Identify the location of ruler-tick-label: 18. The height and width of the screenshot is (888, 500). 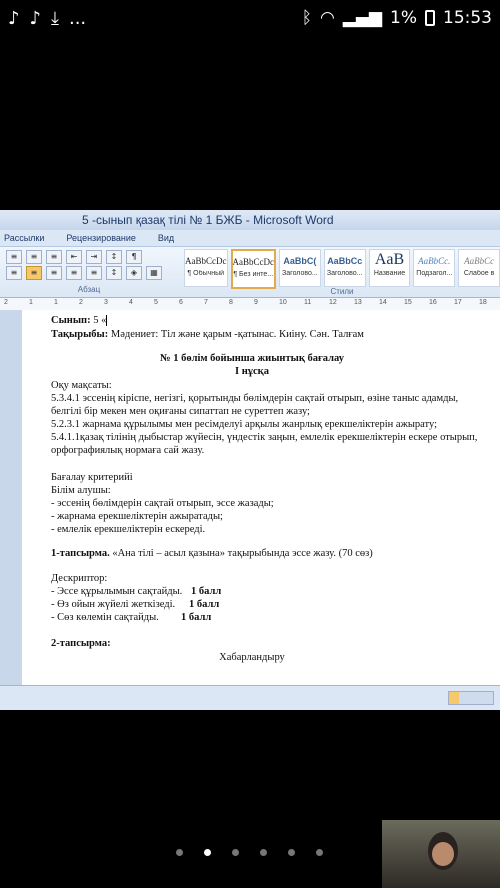
(483, 302).